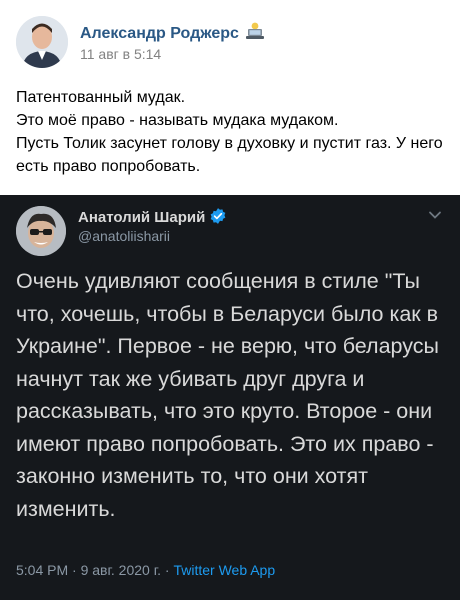 The image size is (460, 600). I want to click on tweet-author-avatar, so click(41, 231).